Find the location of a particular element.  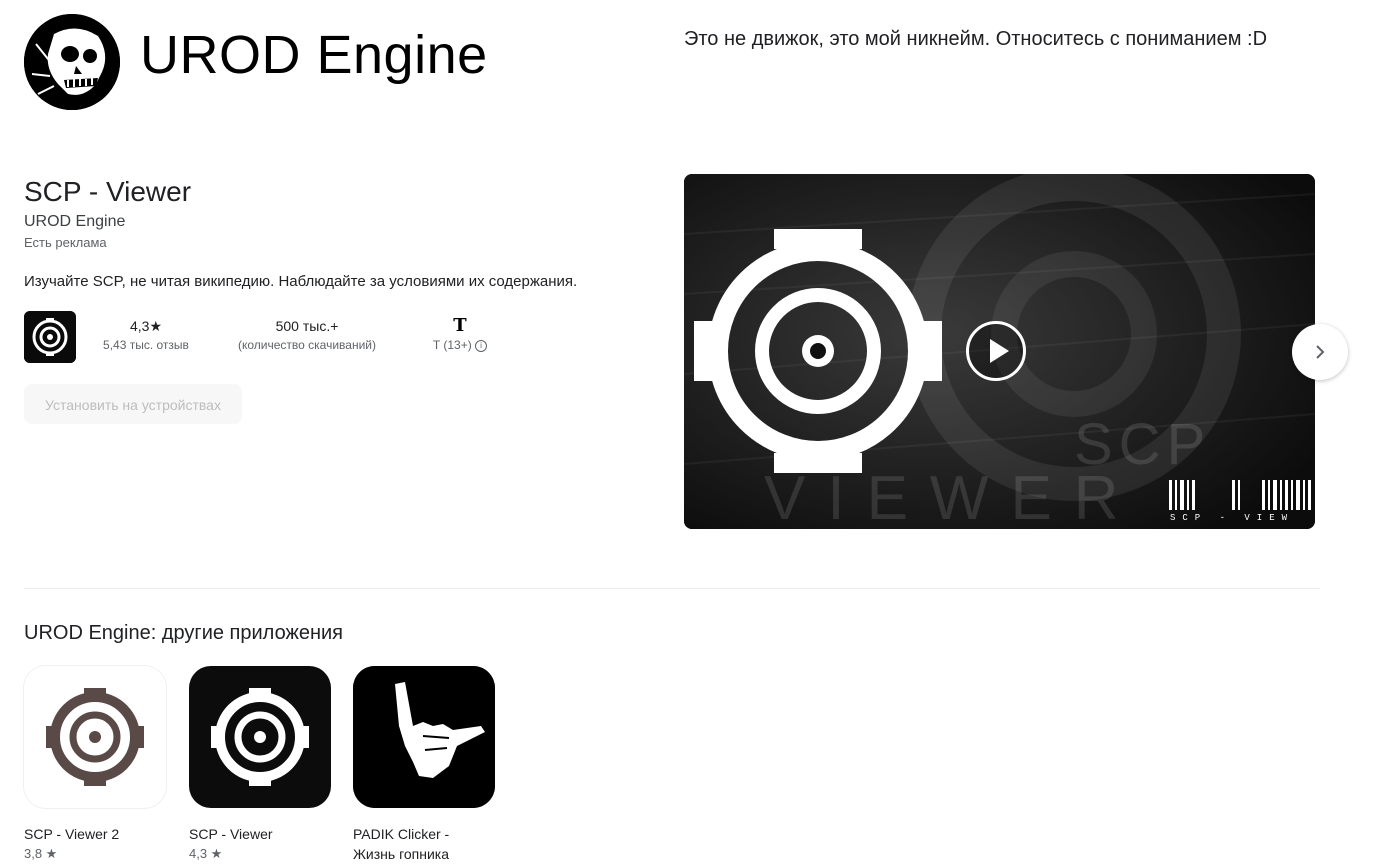

developer-name: UROD Engine is located at coordinates (314, 55).